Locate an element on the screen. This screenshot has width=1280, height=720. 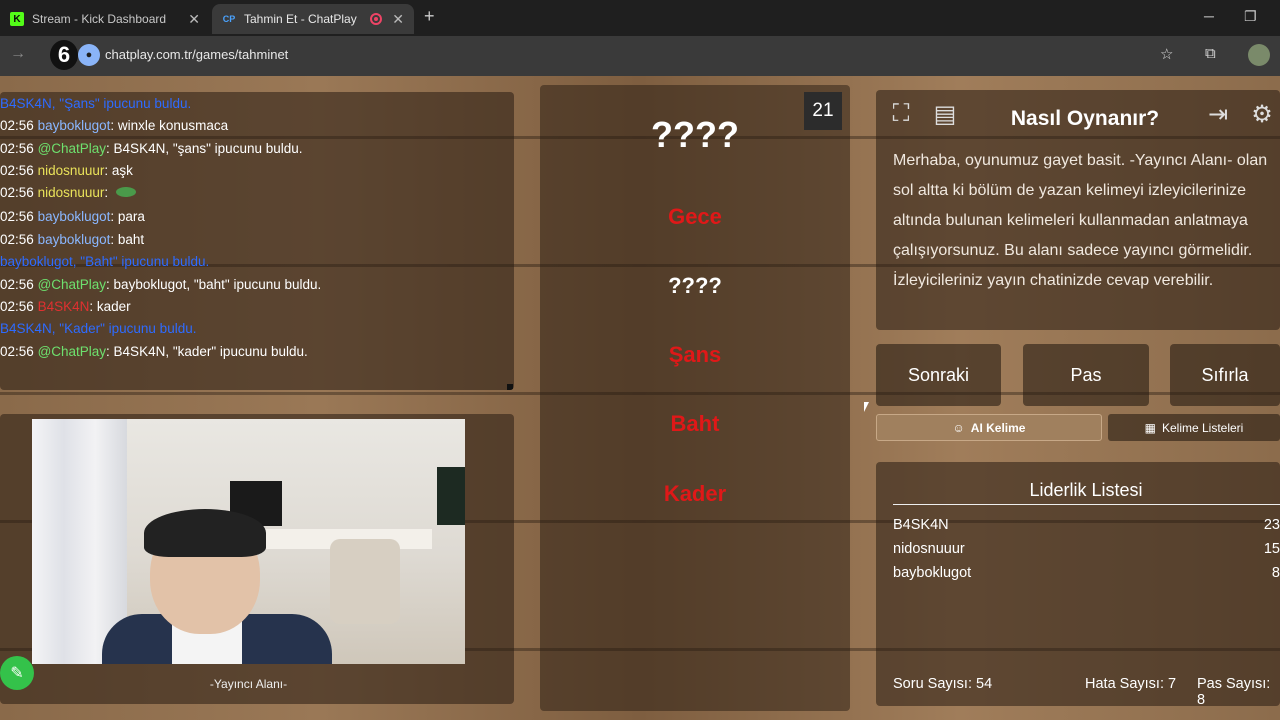
webcam-feed is located at coordinates (248, 541).